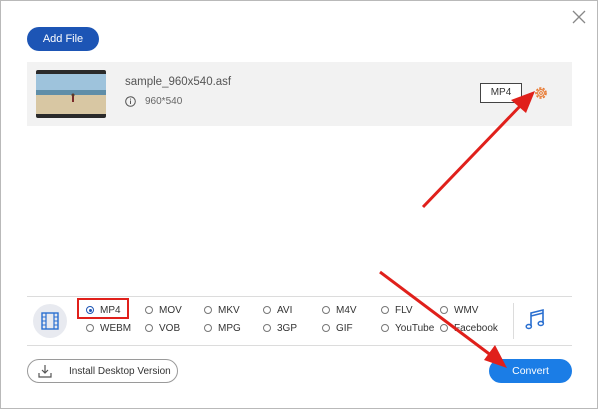 Image resolution: width=600 pixels, height=411 pixels. I want to click on gear-icon, so click(541, 93).